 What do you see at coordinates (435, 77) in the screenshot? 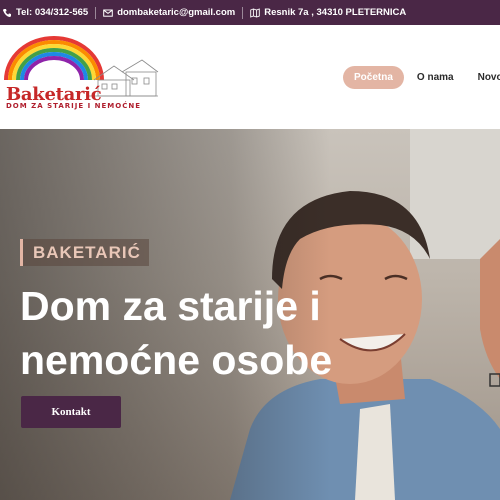
I see `nav-item-o-nama: O nama` at bounding box center [435, 77].